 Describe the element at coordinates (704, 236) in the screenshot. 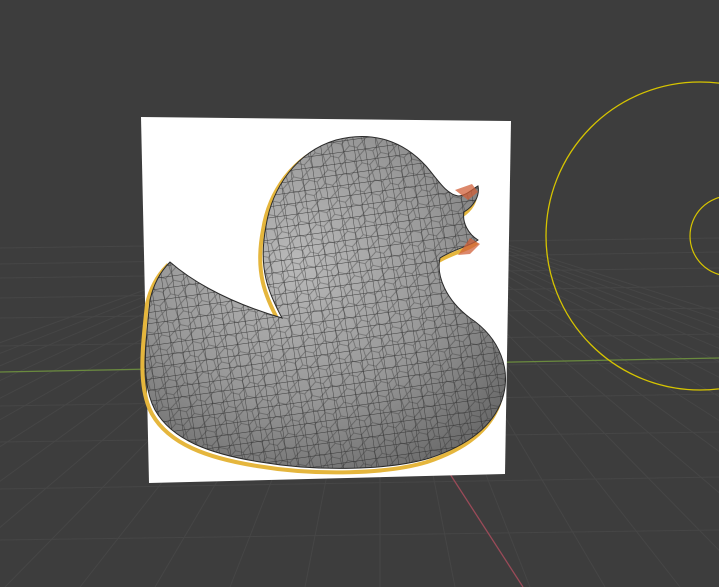

I see `light-gizmo-inner-ring` at that location.